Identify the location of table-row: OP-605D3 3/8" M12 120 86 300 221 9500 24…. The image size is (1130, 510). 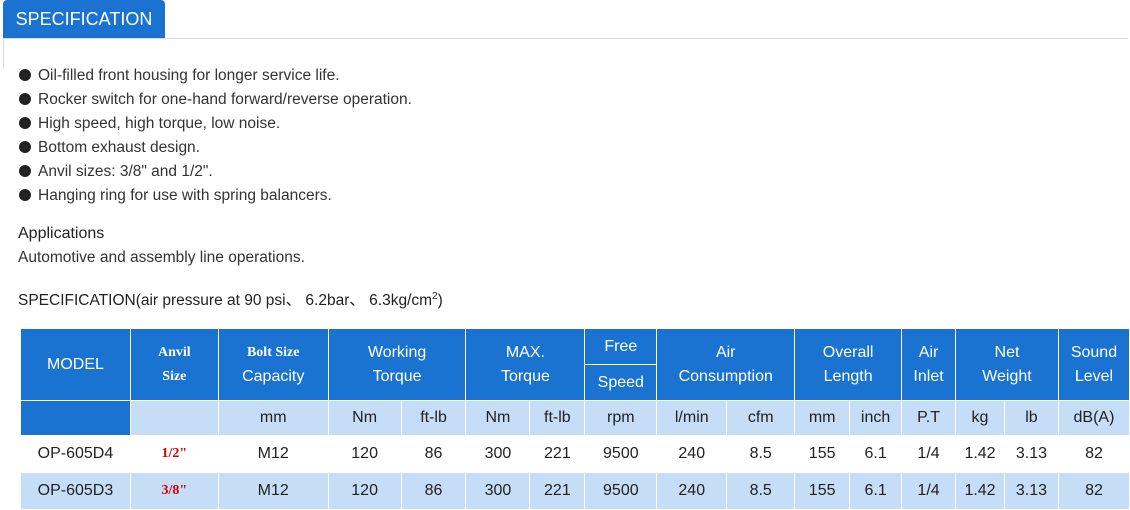
(575, 491).